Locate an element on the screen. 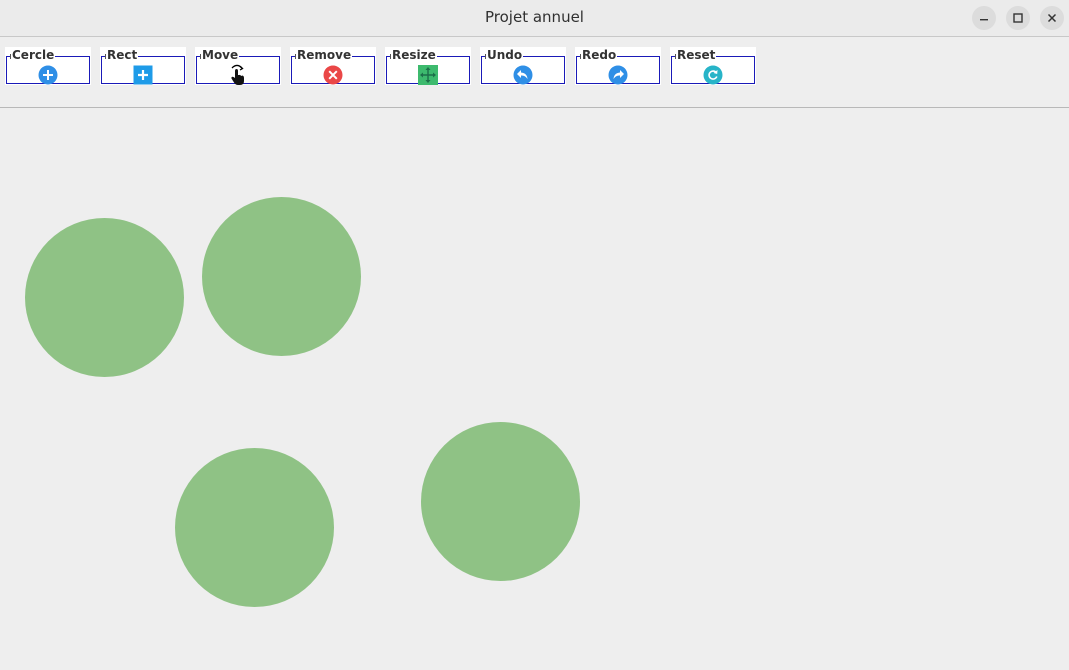 Image resolution: width=1069 pixels, height=670 pixels. hand-pointer-icon is located at coordinates (238, 74).